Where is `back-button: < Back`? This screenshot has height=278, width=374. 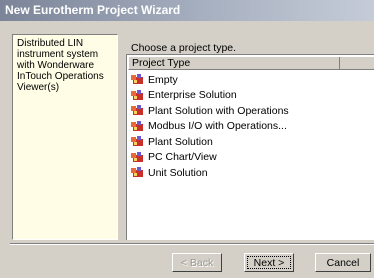 back-button: < Back is located at coordinates (197, 262).